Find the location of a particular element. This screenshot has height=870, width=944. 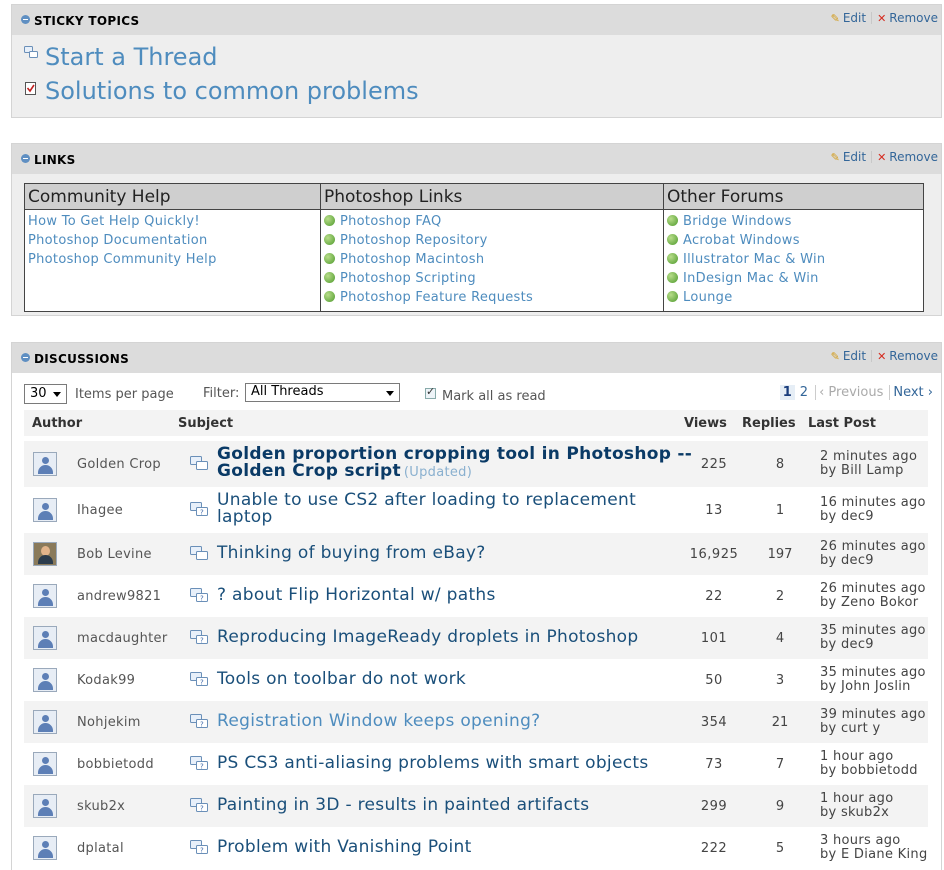

links-header: LINKS ✎ Edit ✕ Remove is located at coordinates (476, 159).